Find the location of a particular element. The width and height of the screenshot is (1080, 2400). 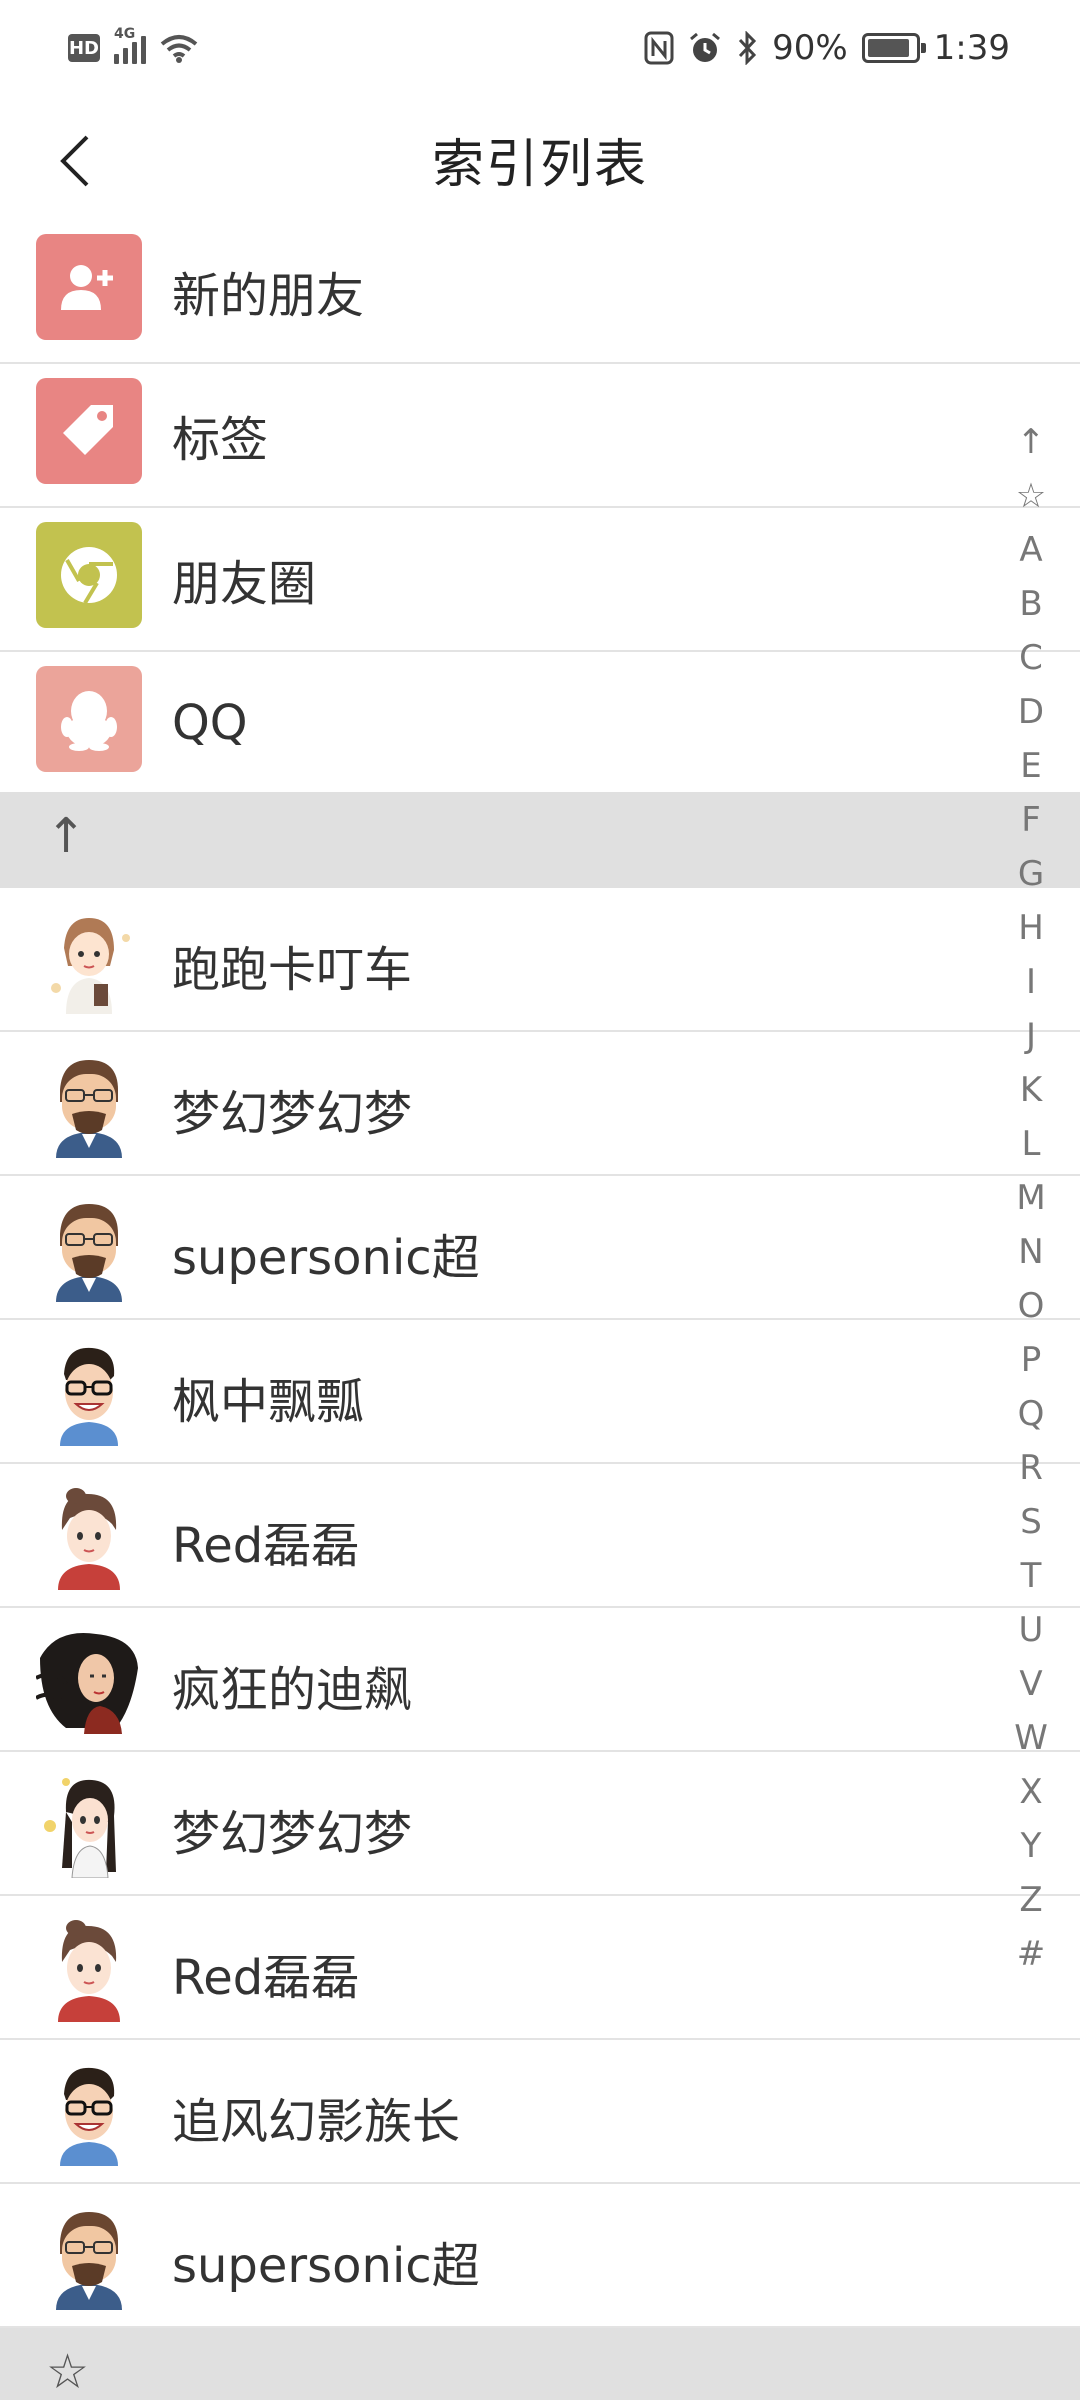

index-letter: A is located at coordinates (1031, 550).